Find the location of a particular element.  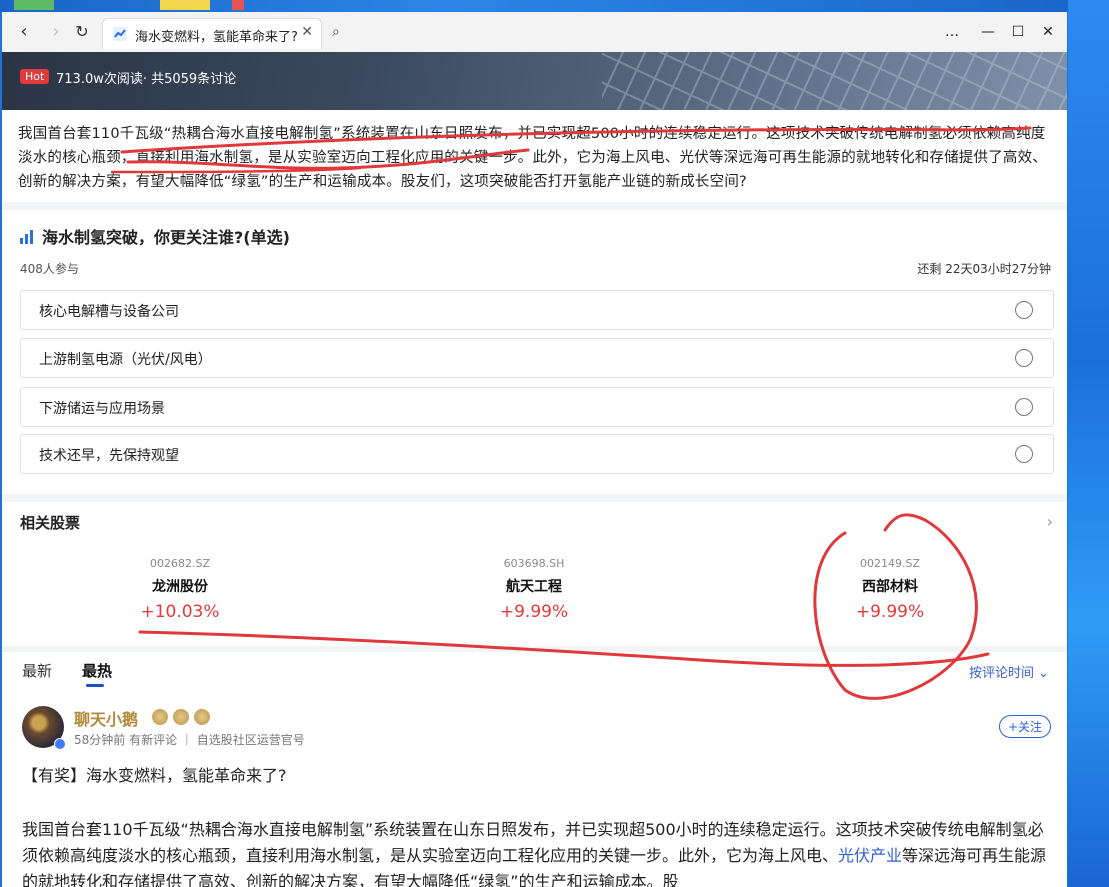

poll-option-label: 上游制氢电源（光伏/风电） is located at coordinates (125, 360).